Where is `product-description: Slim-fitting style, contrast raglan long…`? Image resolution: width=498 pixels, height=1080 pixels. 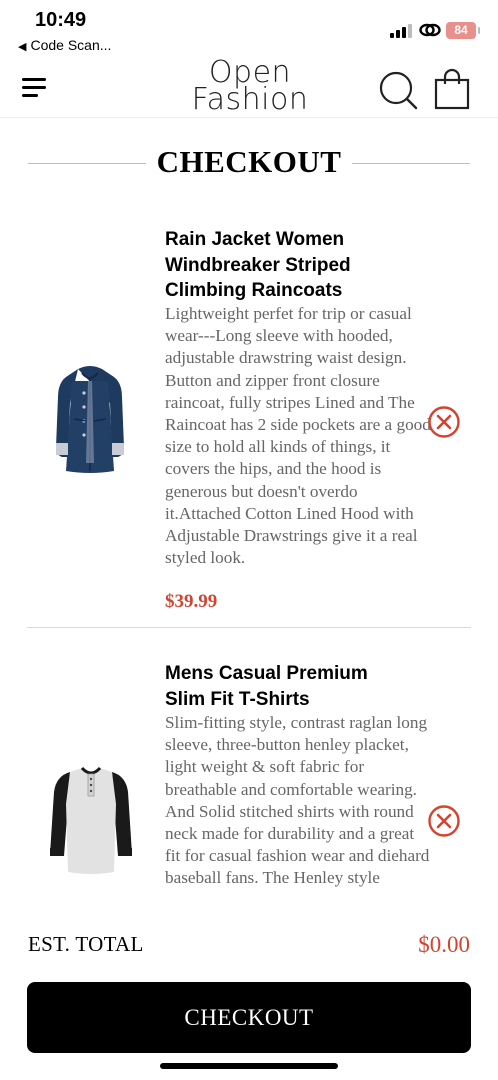
product-description: Slim-fitting style, contrast raglan long… is located at coordinates (297, 800).